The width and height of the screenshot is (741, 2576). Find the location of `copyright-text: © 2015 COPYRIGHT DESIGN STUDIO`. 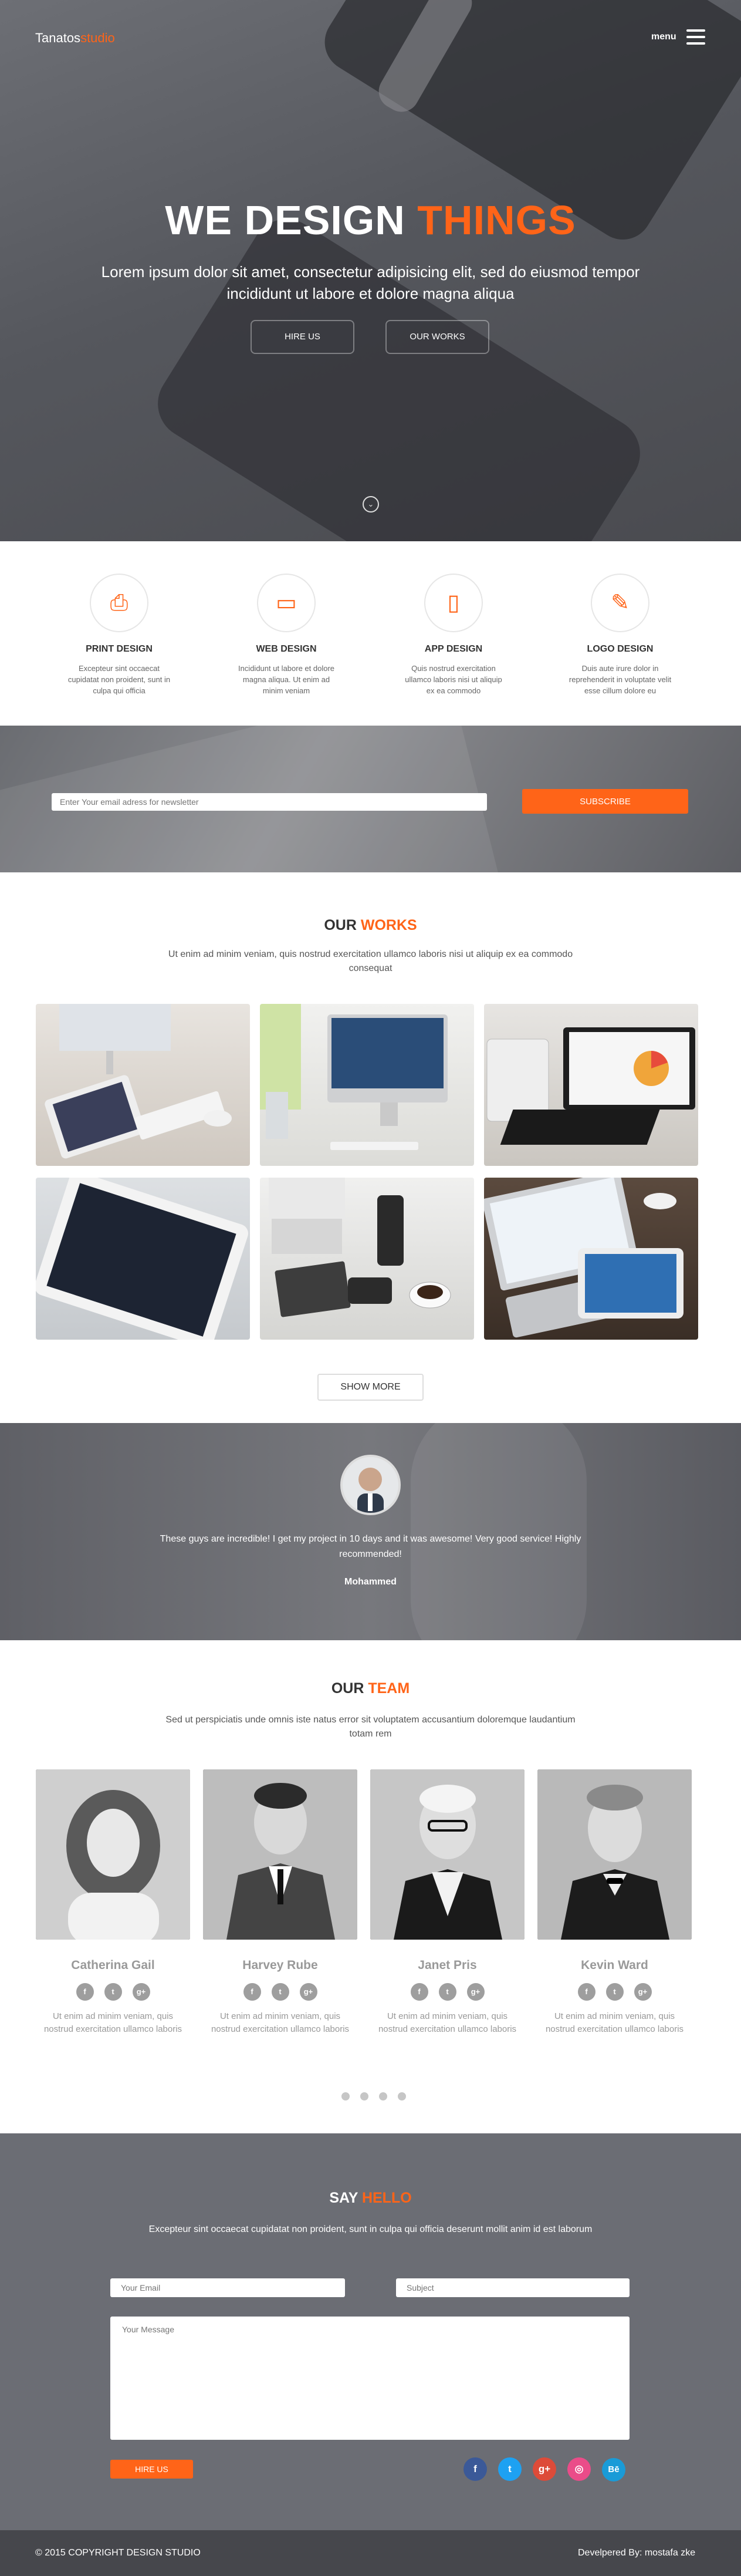

copyright-text: © 2015 COPYRIGHT DESIGN STUDIO is located at coordinates (118, 2553).